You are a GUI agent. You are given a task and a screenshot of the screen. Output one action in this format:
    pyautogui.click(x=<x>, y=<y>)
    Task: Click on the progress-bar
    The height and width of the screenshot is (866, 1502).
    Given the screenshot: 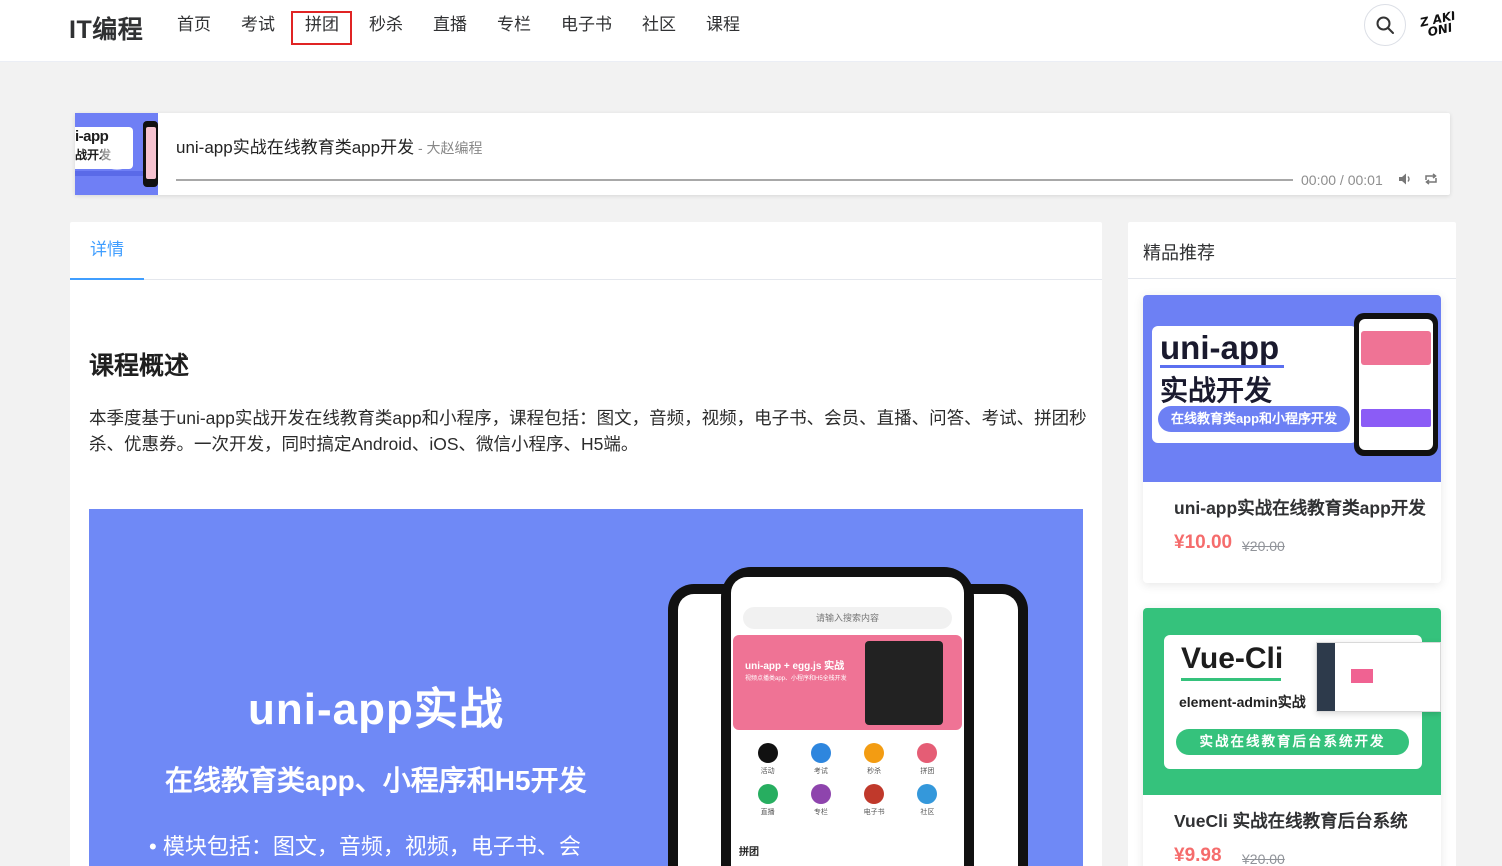 What is the action you would take?
    pyautogui.click(x=734, y=180)
    